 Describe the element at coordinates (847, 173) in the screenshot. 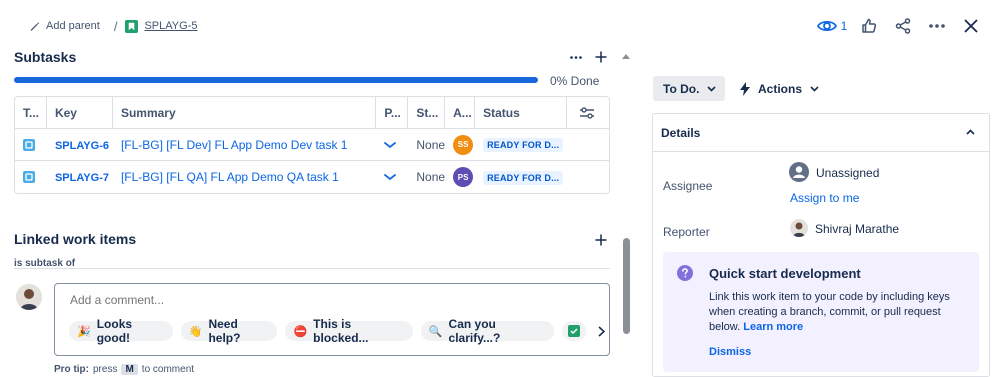

I see `assignee-value: Unassigned` at that location.